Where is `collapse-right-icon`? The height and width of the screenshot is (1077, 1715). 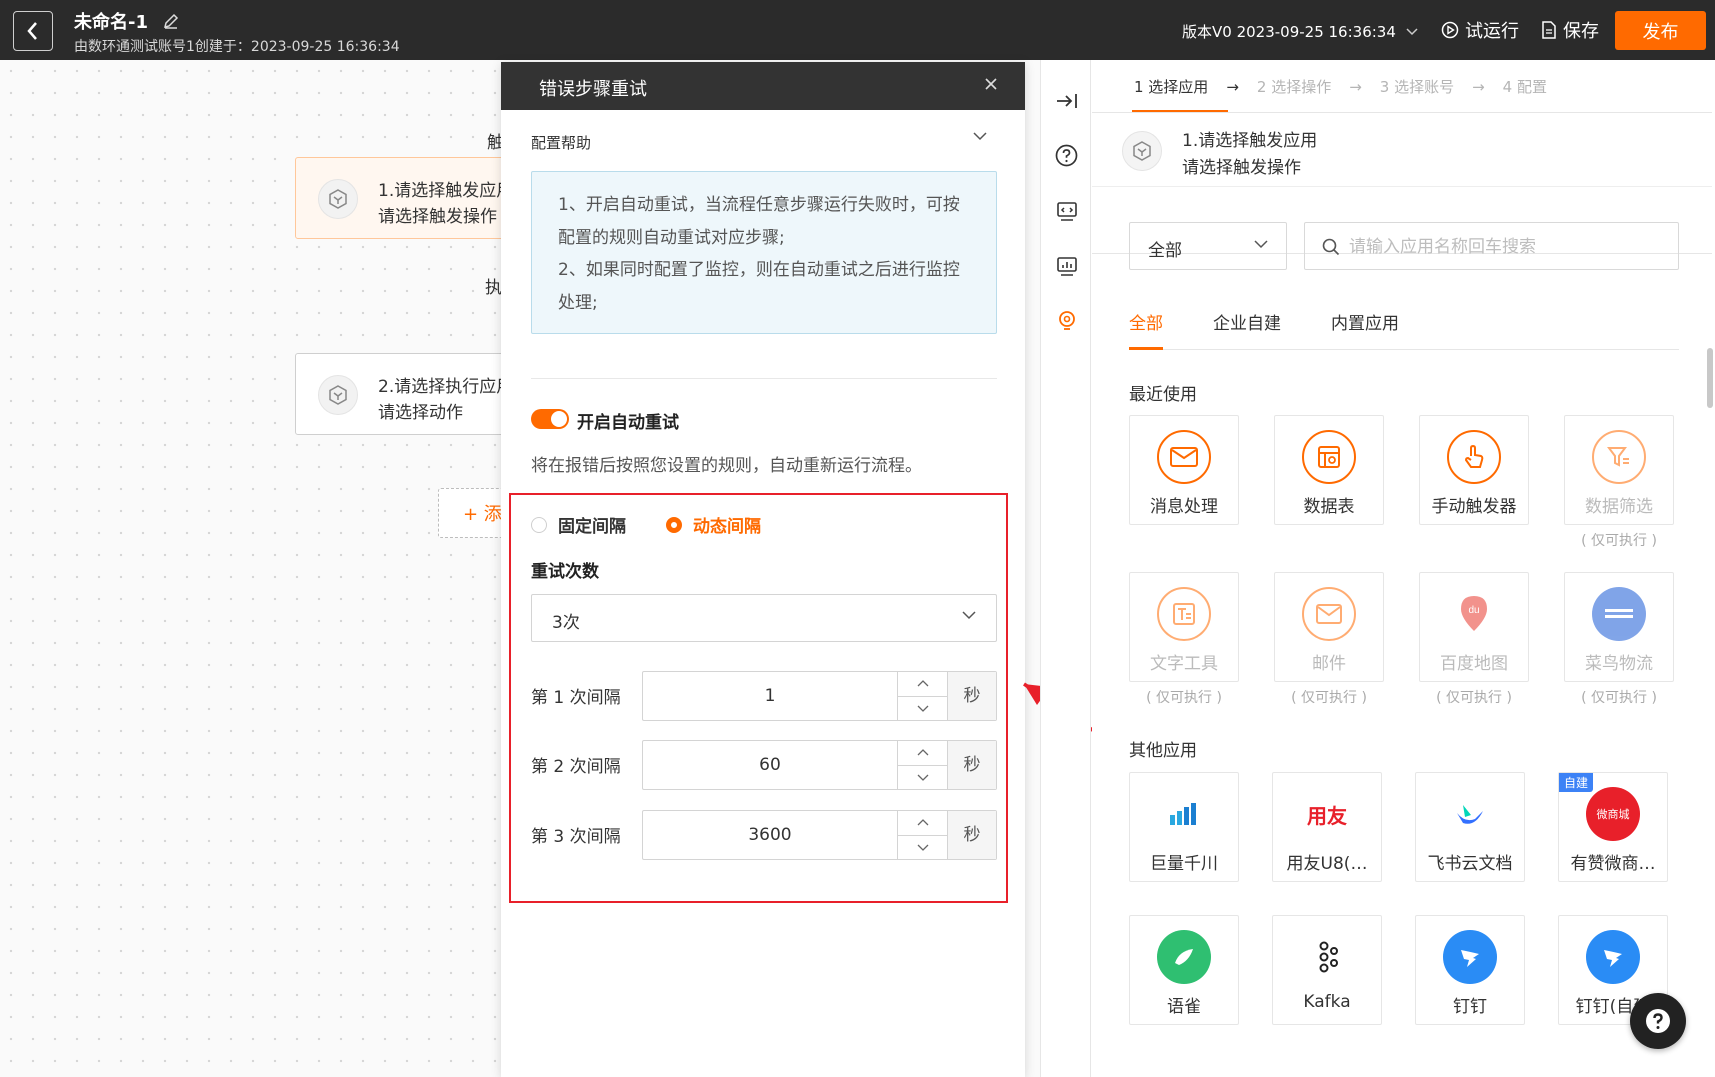 collapse-right-icon is located at coordinates (1066, 100).